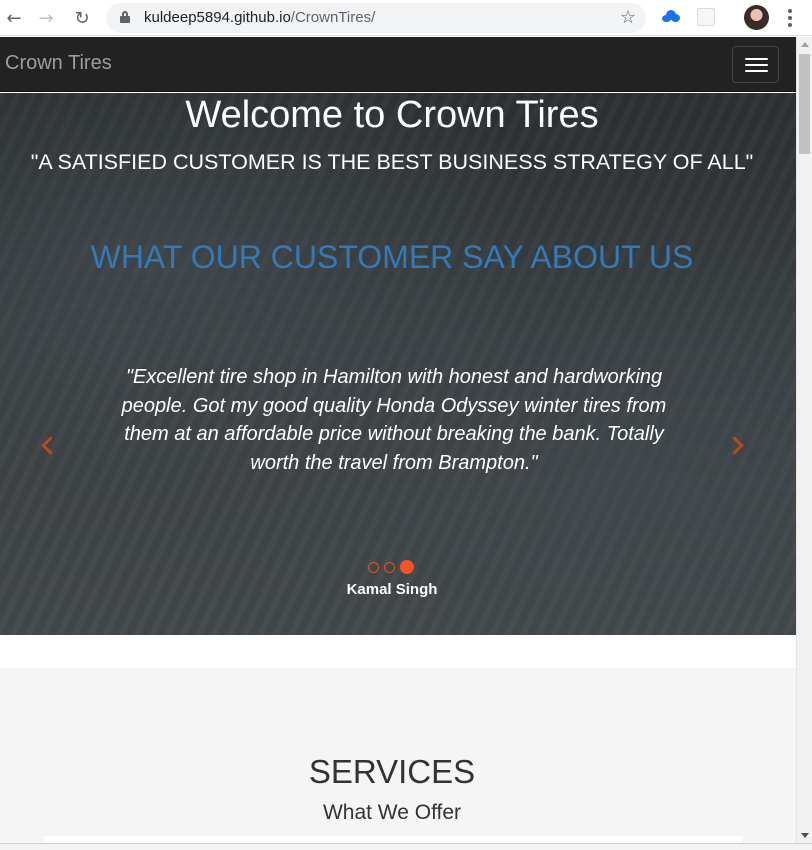 The image size is (812, 850). Describe the element at coordinates (406, 846) in the screenshot. I see `bottom-edge` at that location.